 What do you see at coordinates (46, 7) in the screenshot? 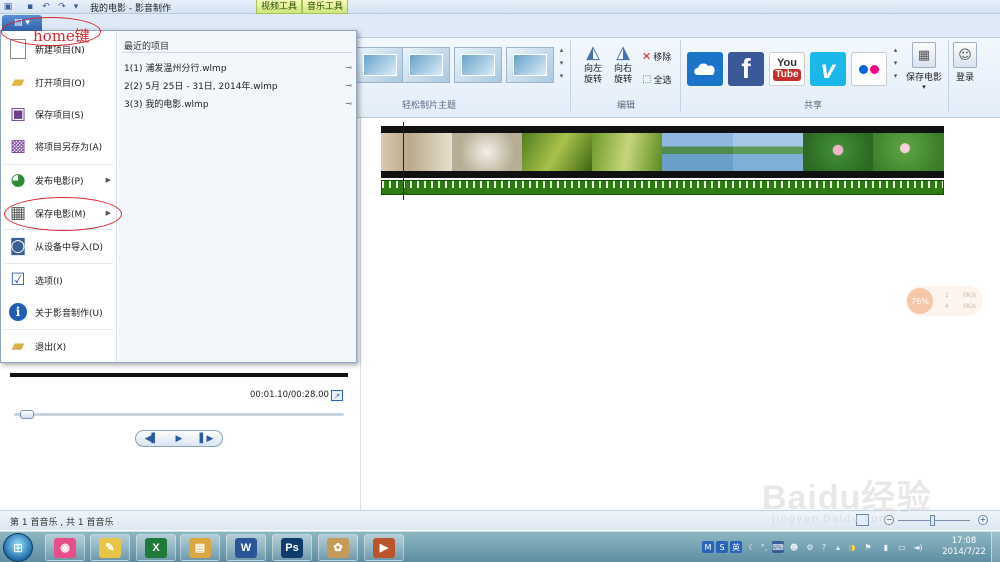
I see `qat-undo-icon: ↶` at bounding box center [46, 7].